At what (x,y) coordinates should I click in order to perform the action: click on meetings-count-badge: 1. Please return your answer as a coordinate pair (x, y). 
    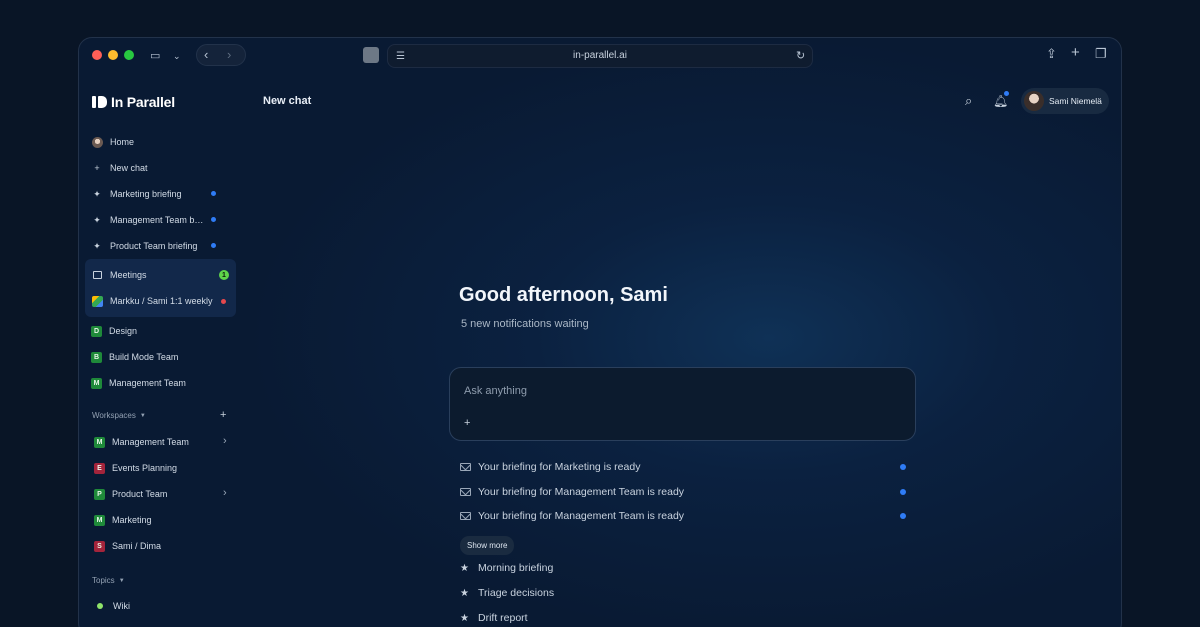
    Looking at the image, I should click on (224, 275).